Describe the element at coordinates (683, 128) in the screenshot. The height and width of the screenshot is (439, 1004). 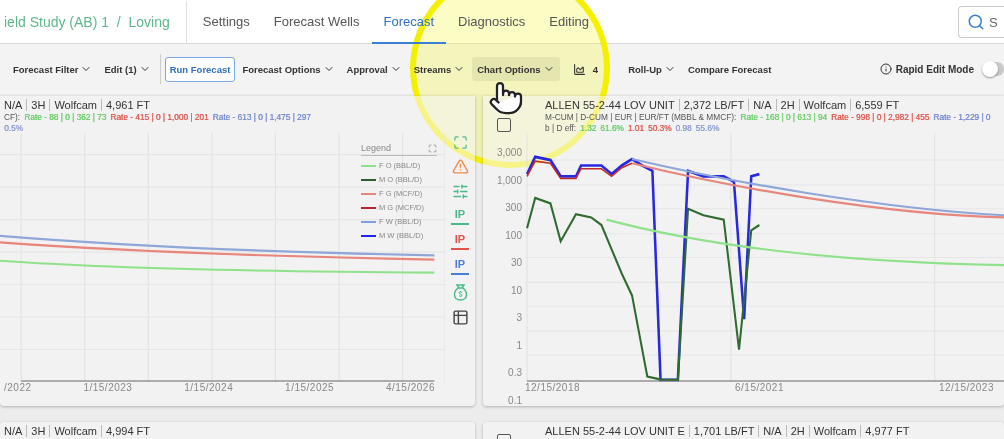
I see `eff-value: 0.98` at that location.